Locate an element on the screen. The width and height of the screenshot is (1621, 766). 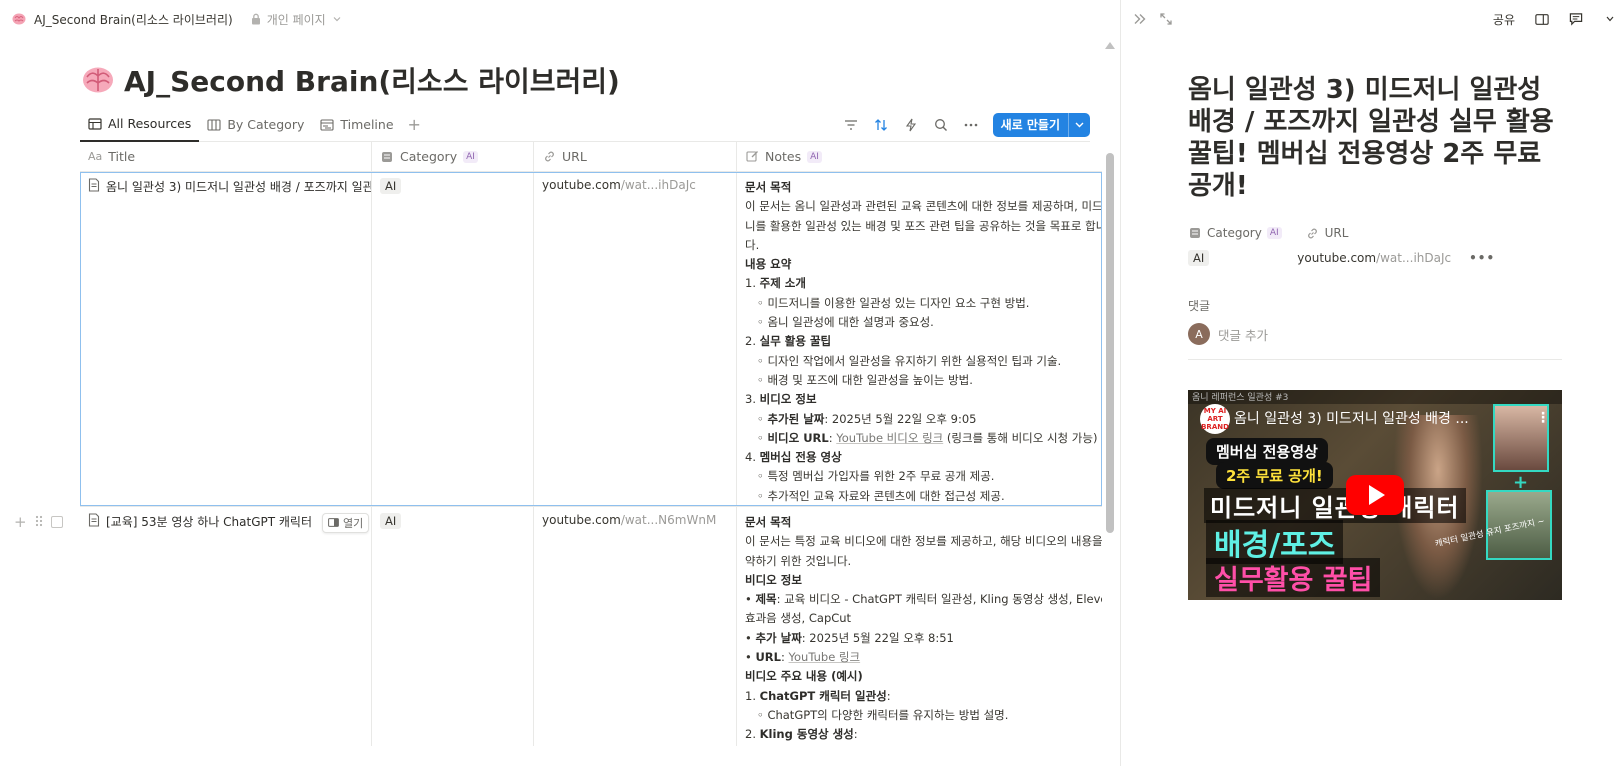
channel-avatar: MY AI ART BRAND is located at coordinates (1215, 419).